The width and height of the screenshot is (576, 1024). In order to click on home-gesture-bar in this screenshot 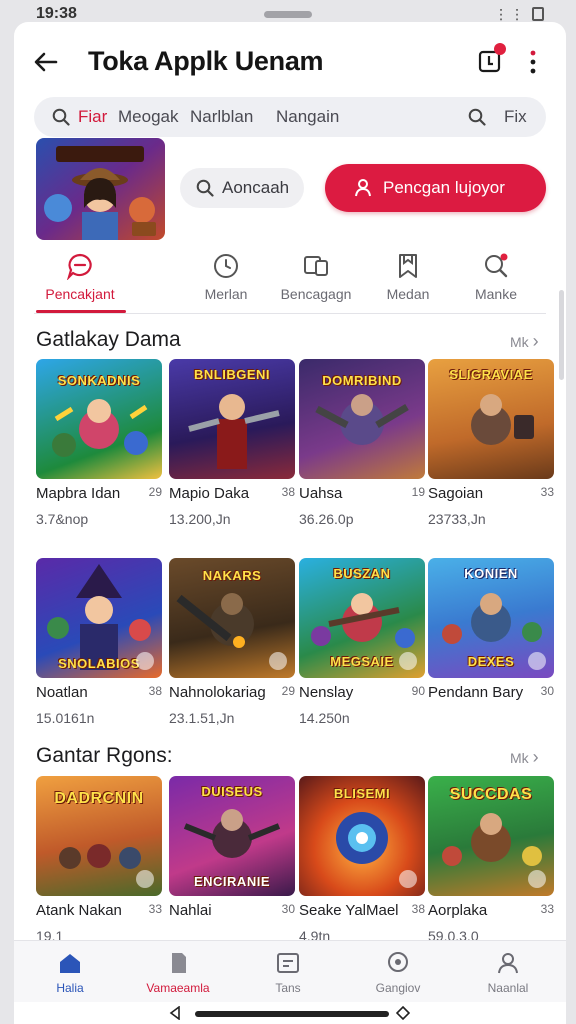, I will do `click(292, 1014)`.